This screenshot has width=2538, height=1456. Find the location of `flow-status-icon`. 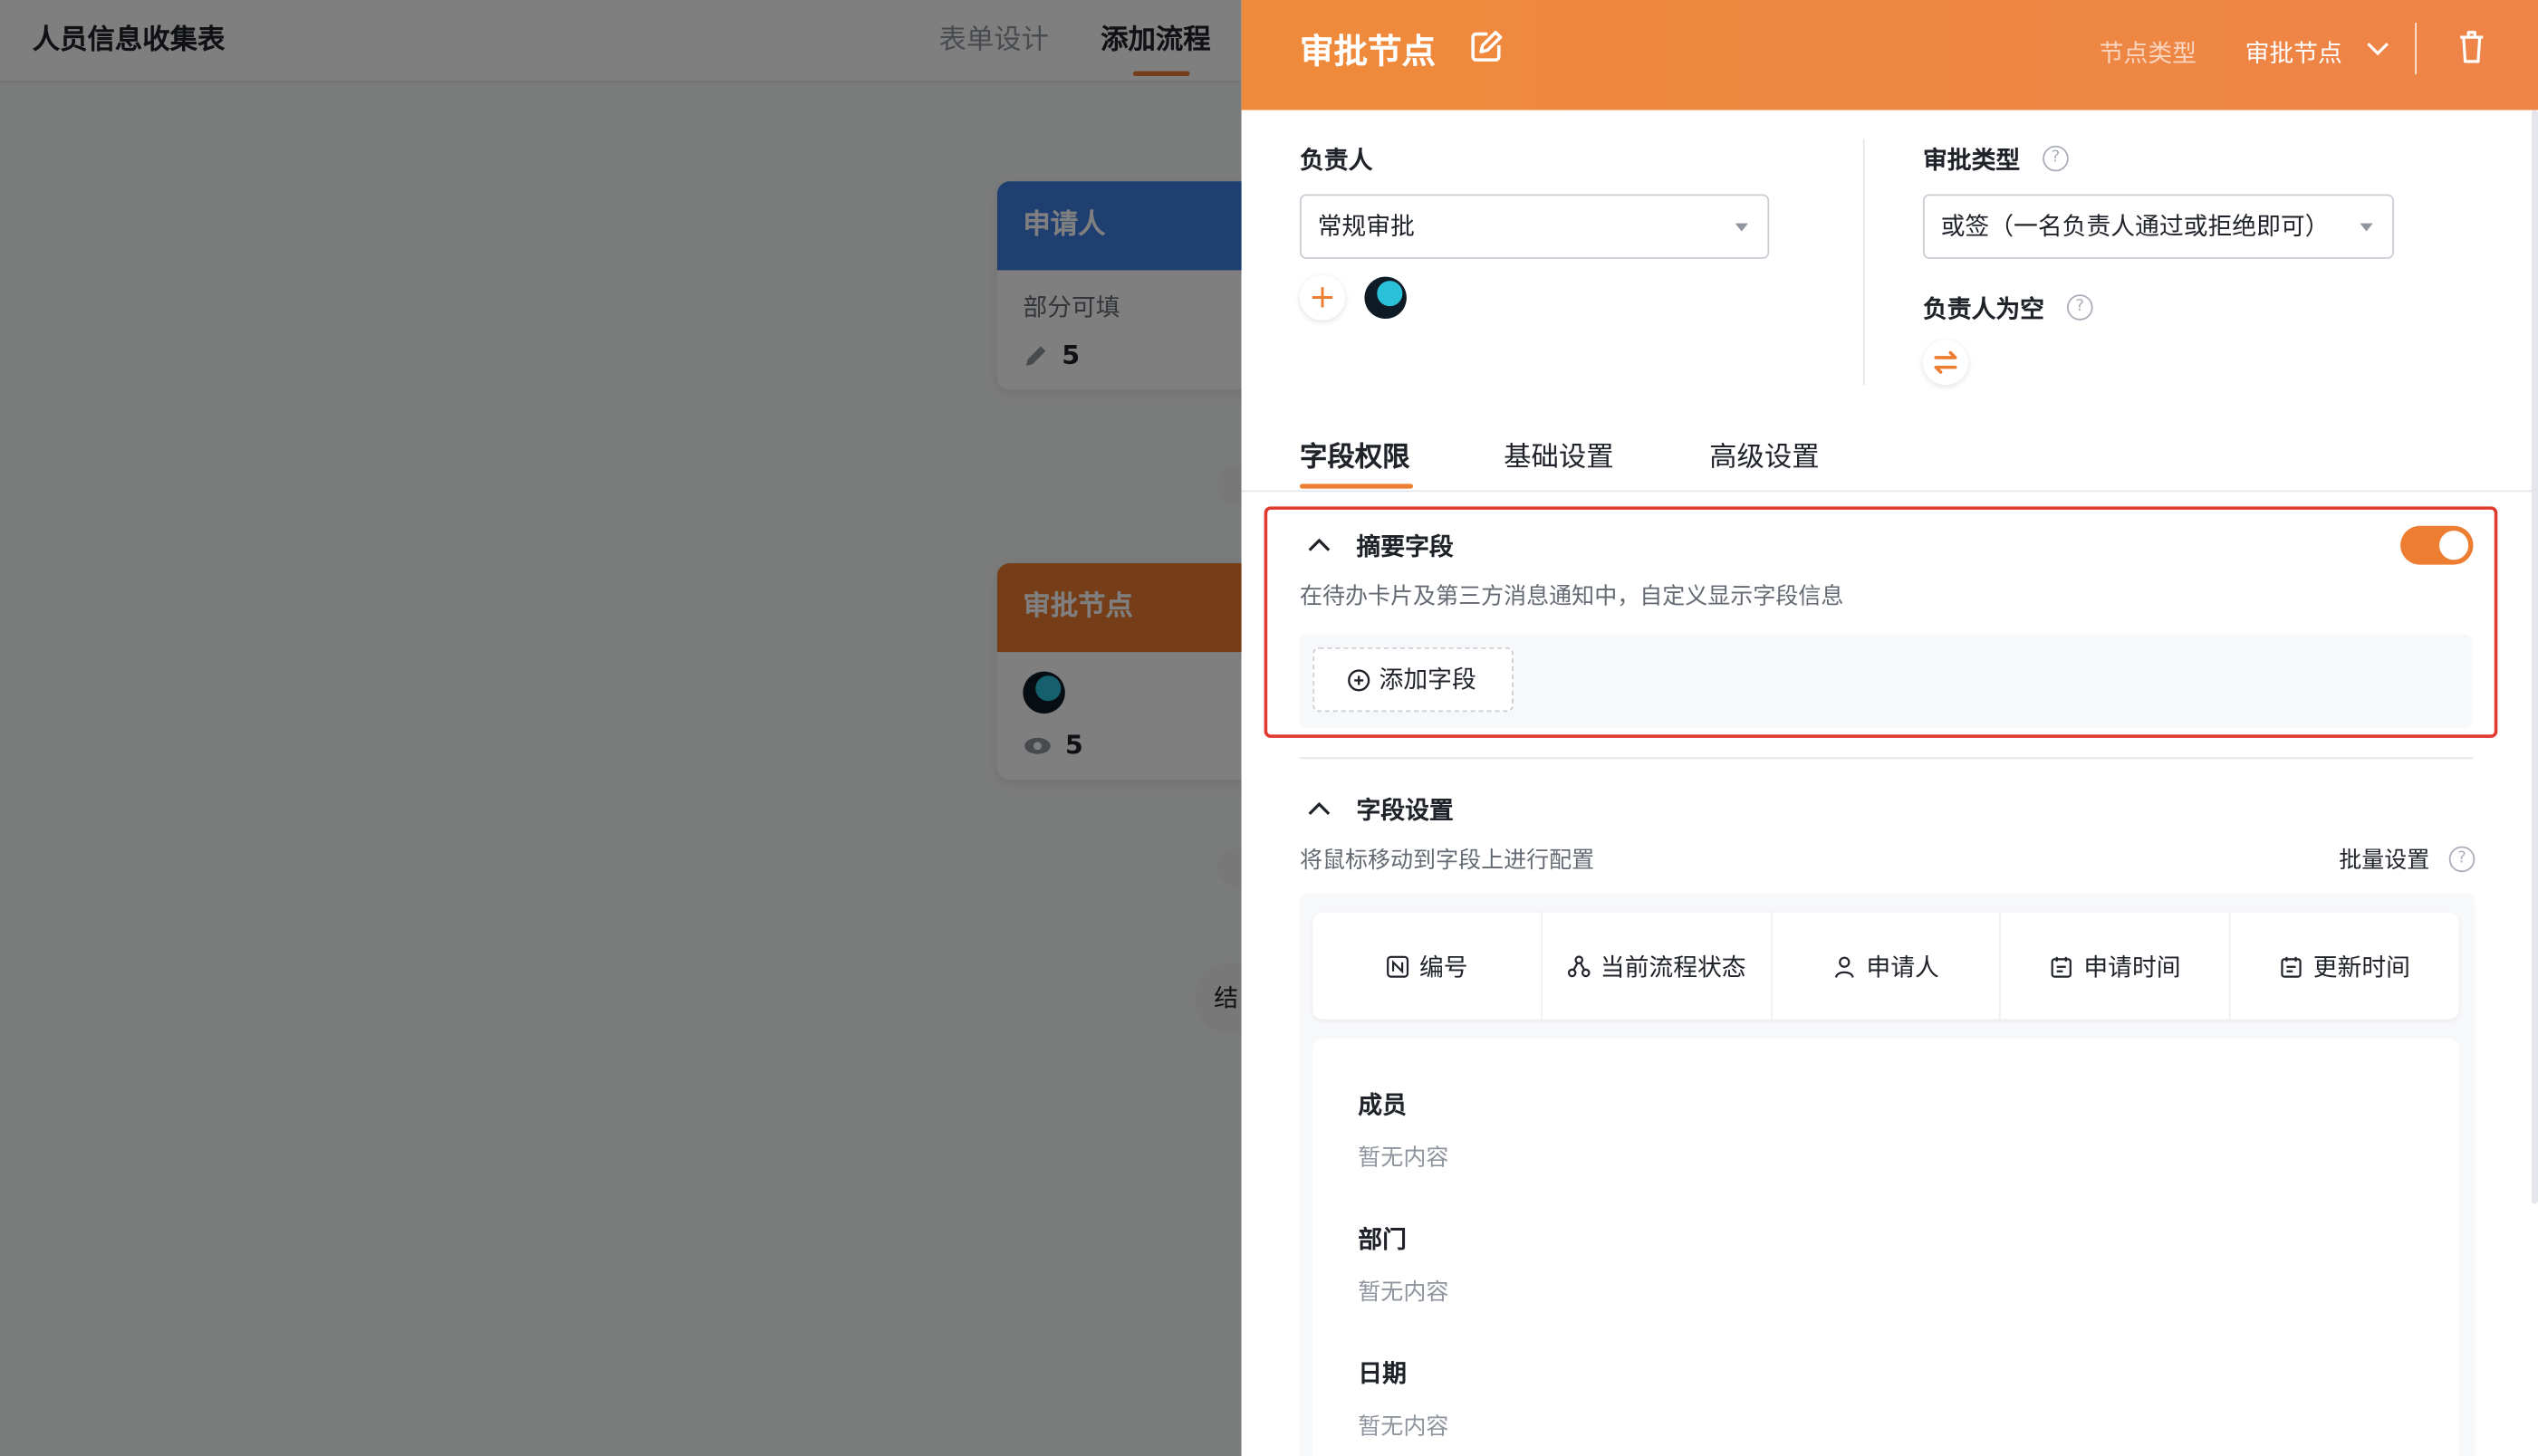

flow-status-icon is located at coordinates (1578, 965).